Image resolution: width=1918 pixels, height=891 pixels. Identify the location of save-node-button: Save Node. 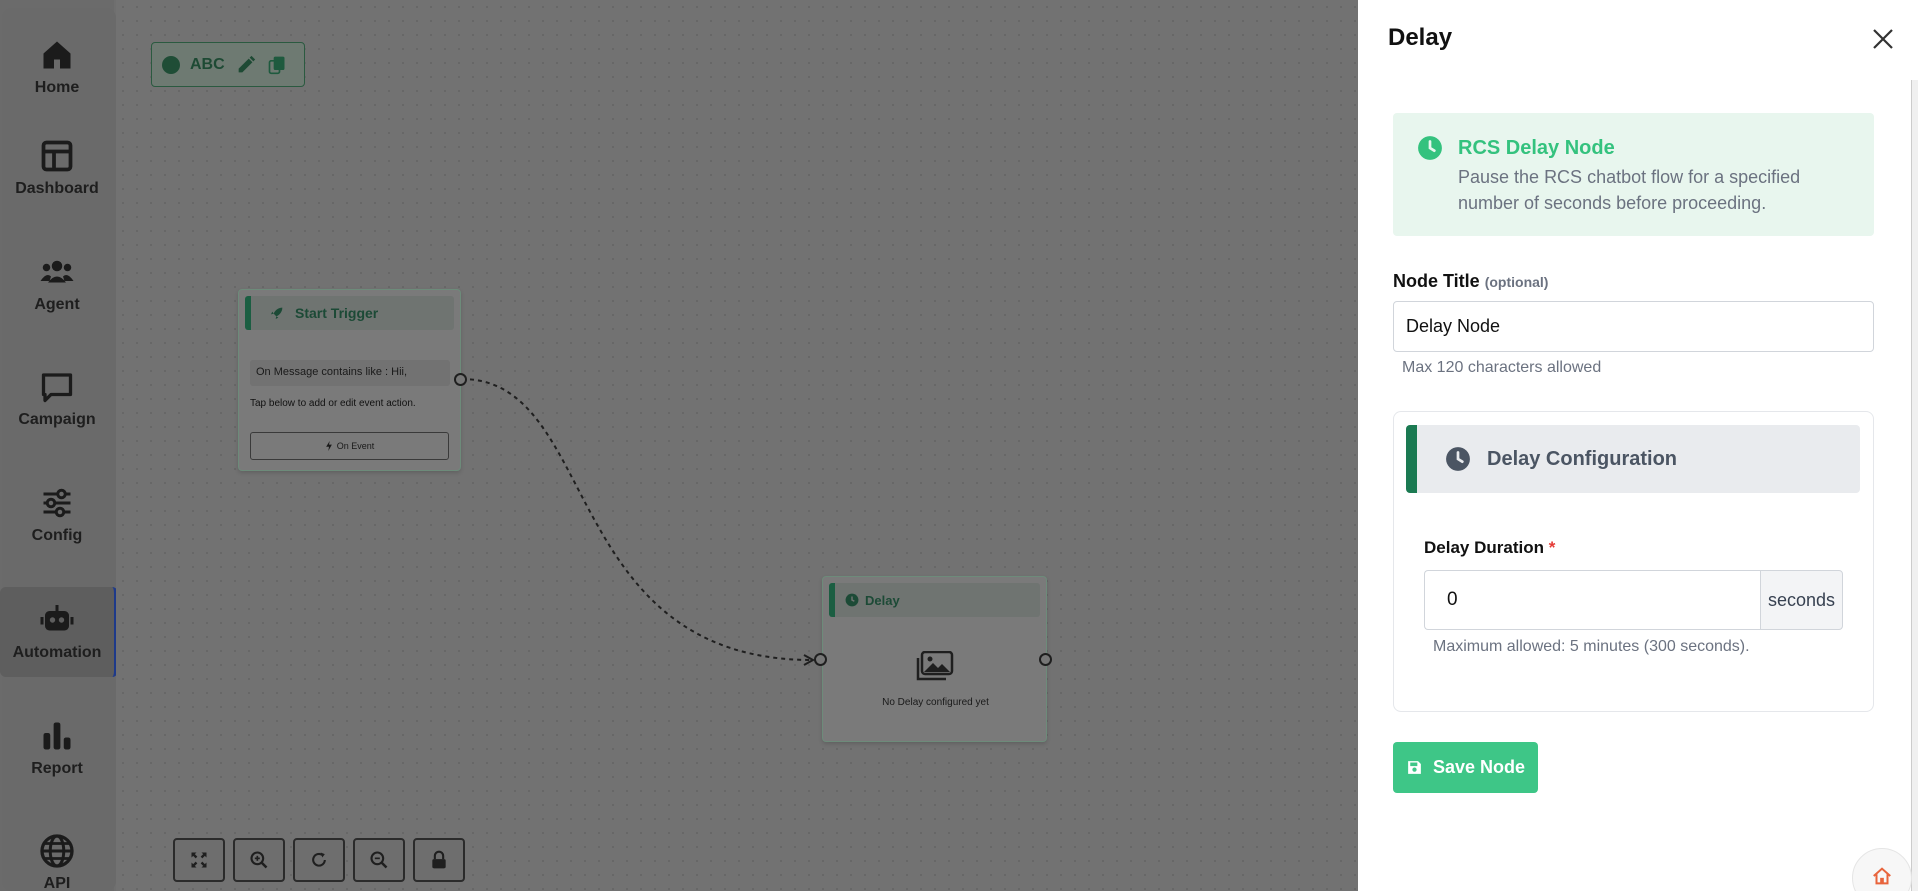
(1465, 767).